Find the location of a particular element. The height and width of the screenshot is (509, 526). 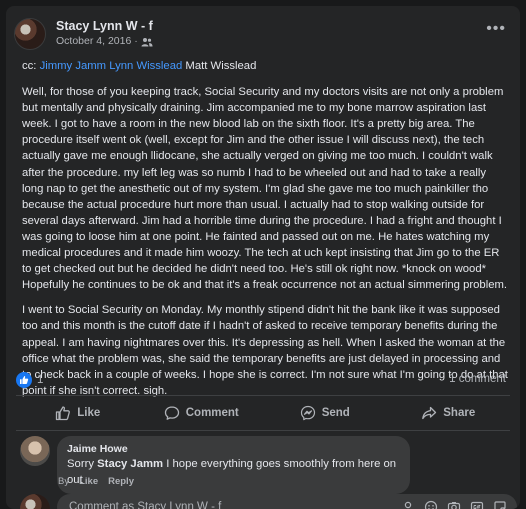

sticker-icon is located at coordinates (500, 504).